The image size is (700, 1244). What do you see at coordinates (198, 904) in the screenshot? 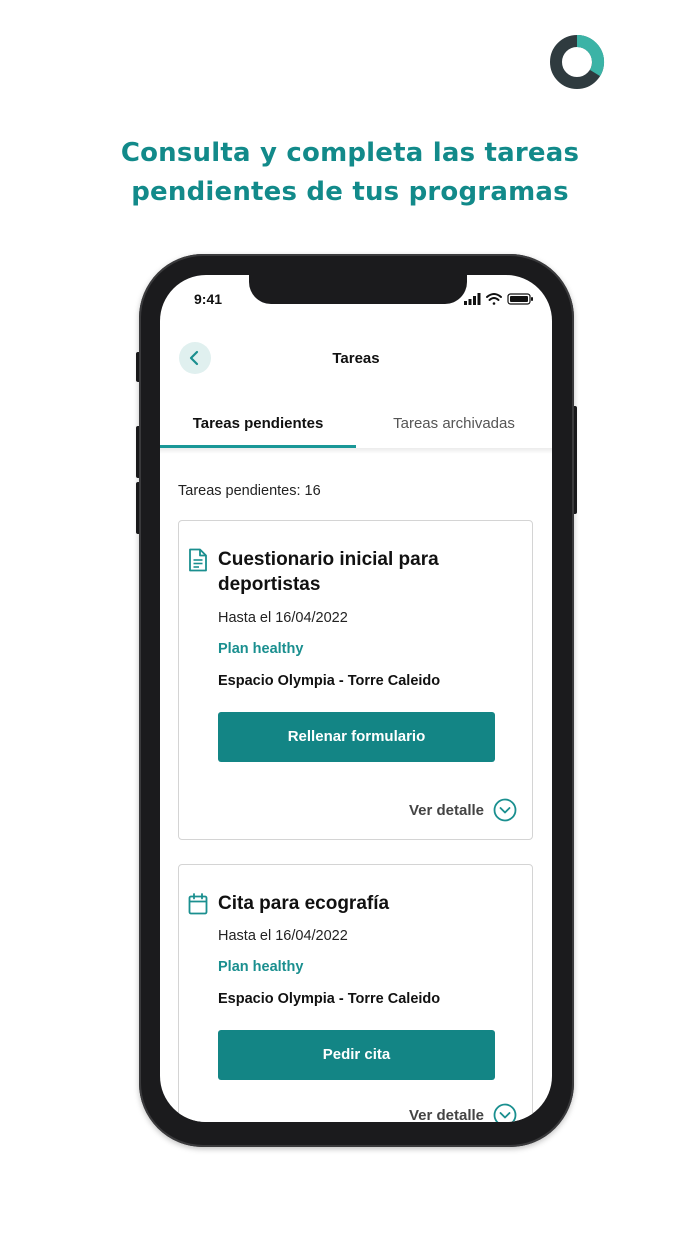
I see `calendar-icon` at bounding box center [198, 904].